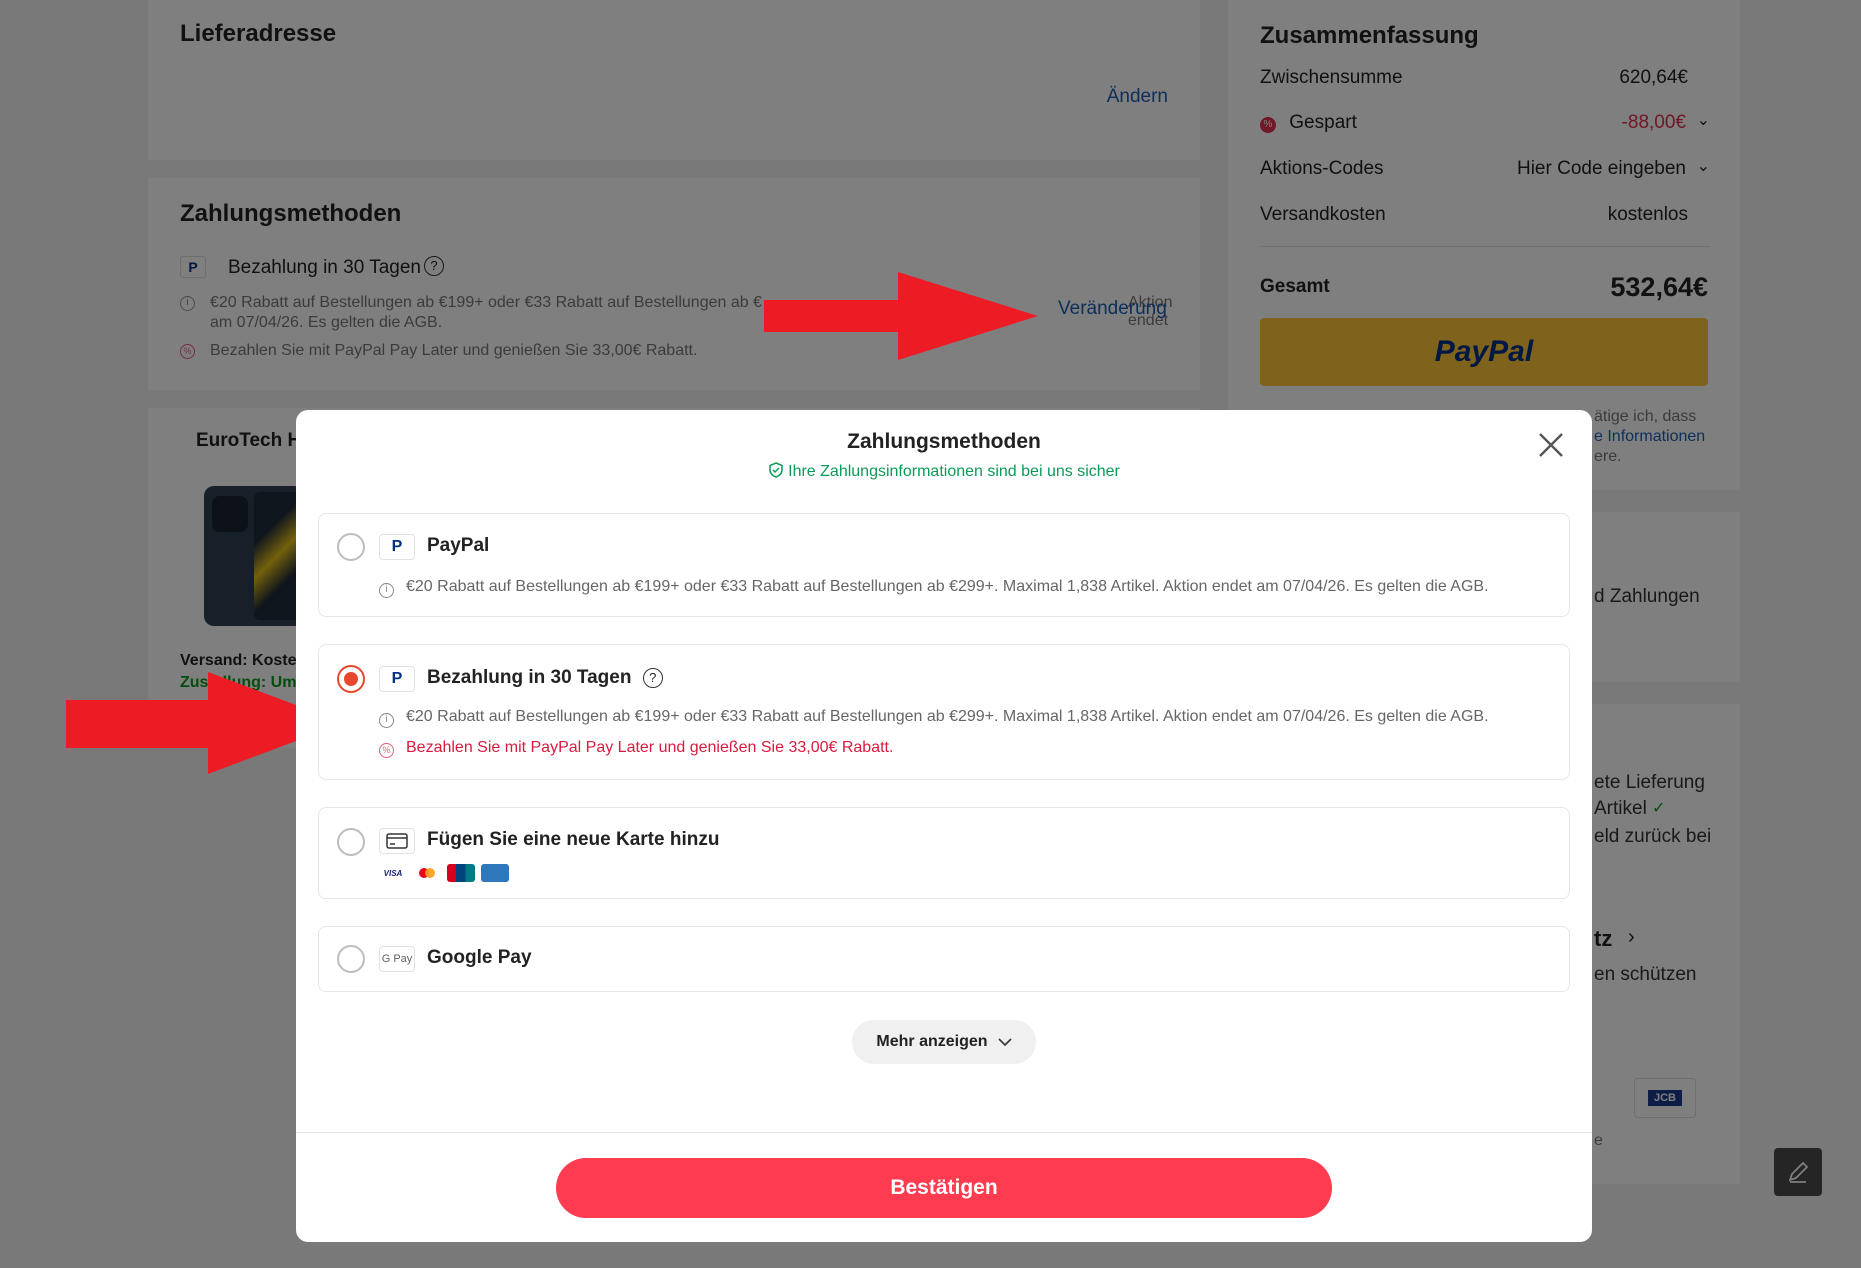 The height and width of the screenshot is (1268, 1861). Describe the element at coordinates (351, 679) in the screenshot. I see `radio-pay-later` at that location.